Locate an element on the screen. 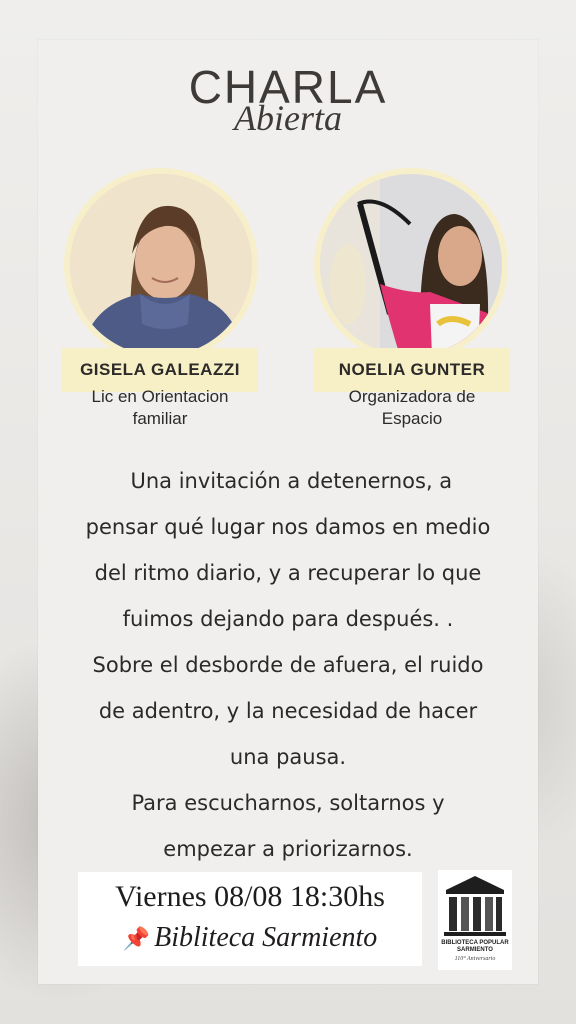 The image size is (576, 1024). portrait-woman-blue-sweater-icon is located at coordinates (161, 265).